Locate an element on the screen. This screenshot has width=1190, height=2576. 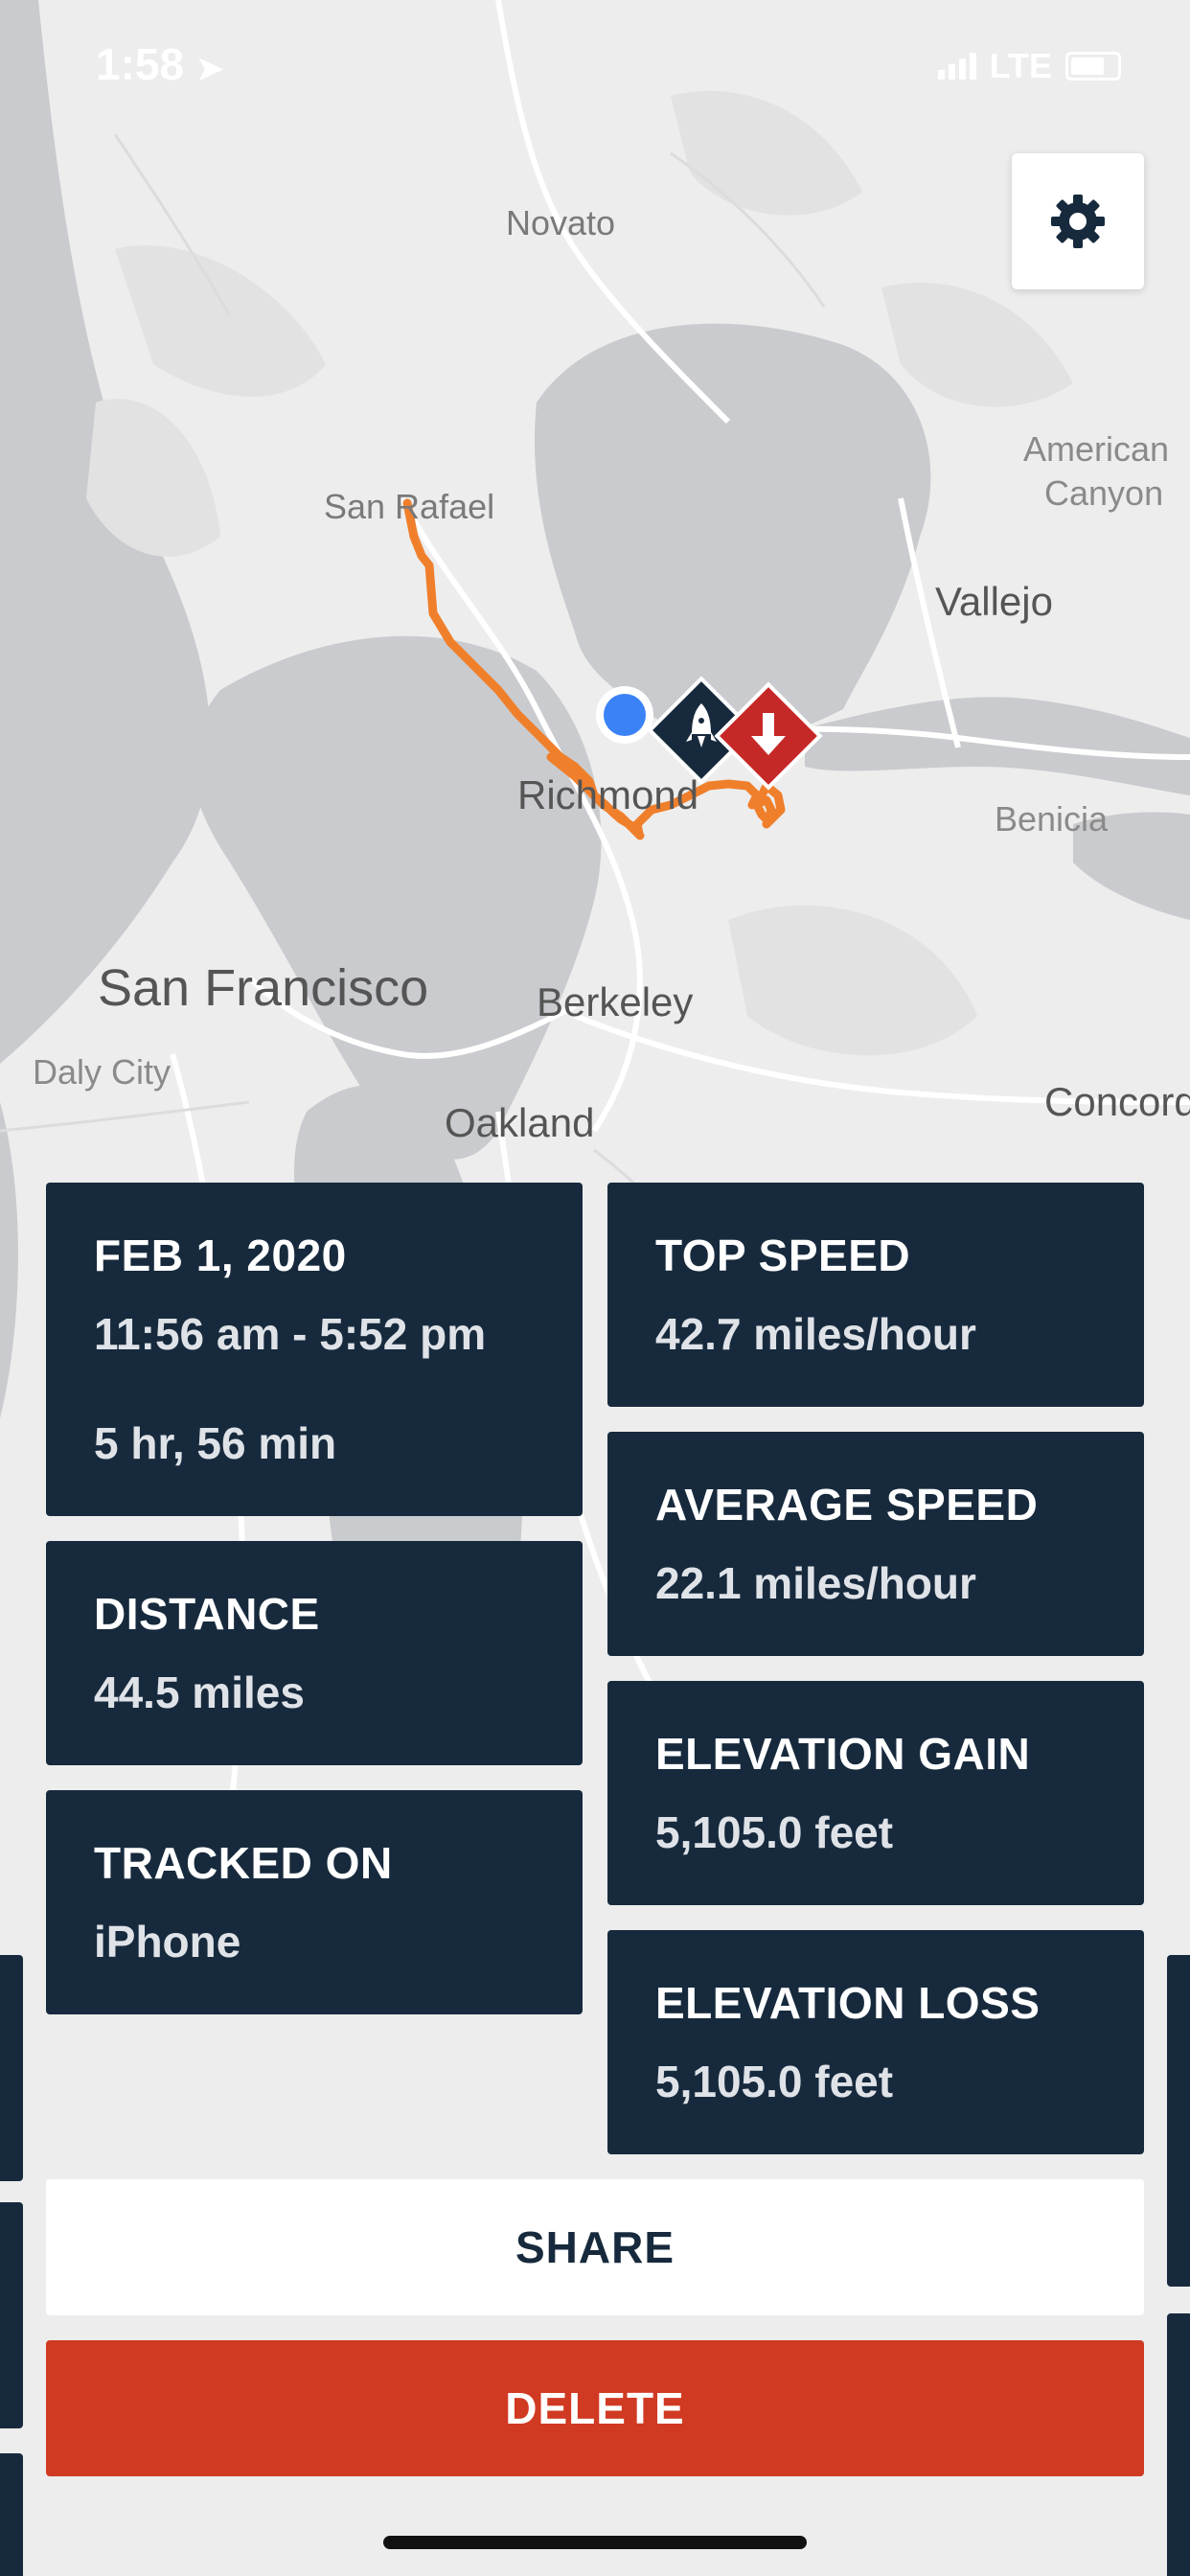
tracked-on-card: TRACKED ON iPhone is located at coordinates (315, 1902).